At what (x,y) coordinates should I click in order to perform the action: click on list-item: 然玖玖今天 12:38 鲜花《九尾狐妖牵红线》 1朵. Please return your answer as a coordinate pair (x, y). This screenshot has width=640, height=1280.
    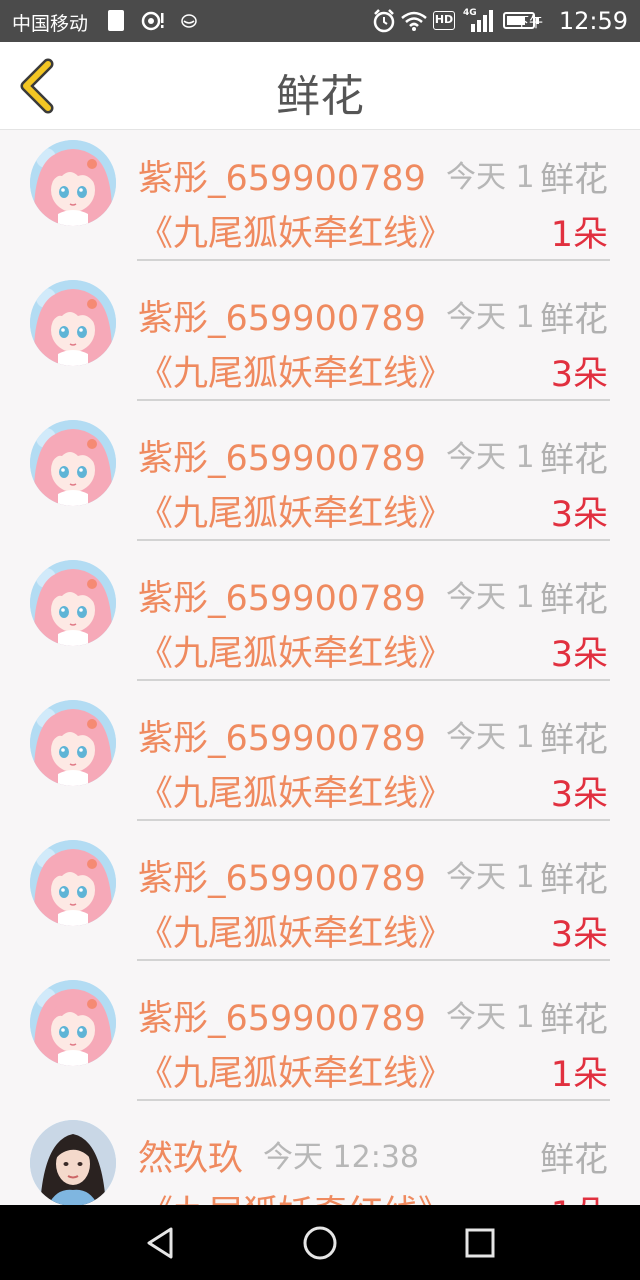
    Looking at the image, I should click on (320, 1157).